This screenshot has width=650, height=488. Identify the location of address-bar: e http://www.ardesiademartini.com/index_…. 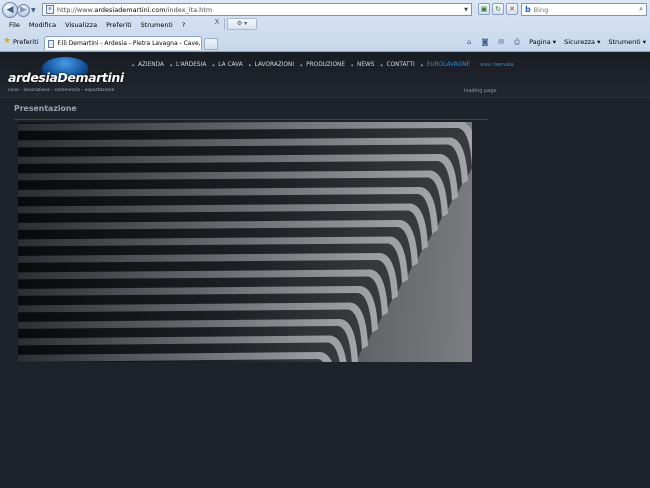
(257, 9).